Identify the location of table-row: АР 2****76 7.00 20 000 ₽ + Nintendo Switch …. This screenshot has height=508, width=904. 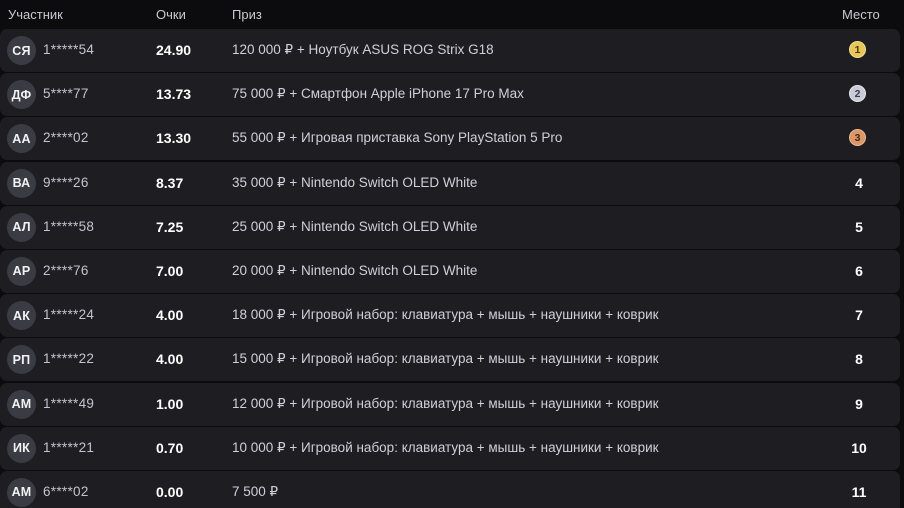
(450, 271).